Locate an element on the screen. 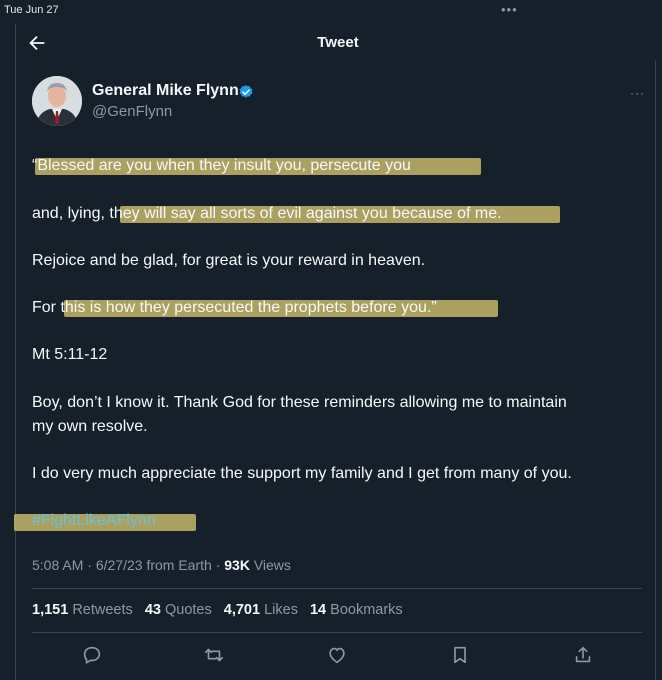 The width and height of the screenshot is (662, 680). bookmark-icon is located at coordinates (460, 655).